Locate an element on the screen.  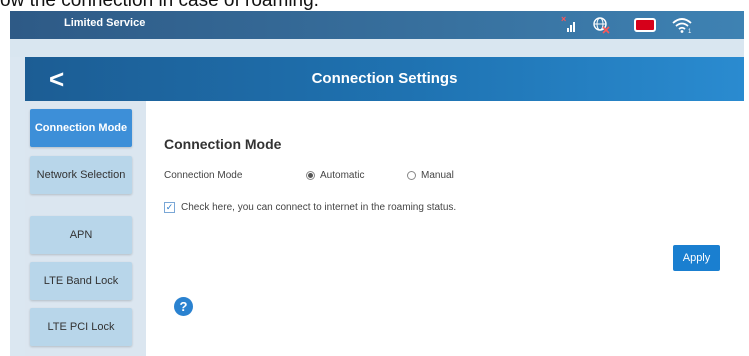
sidebar-item-network-selection: Network Selection is located at coordinates (81, 175).